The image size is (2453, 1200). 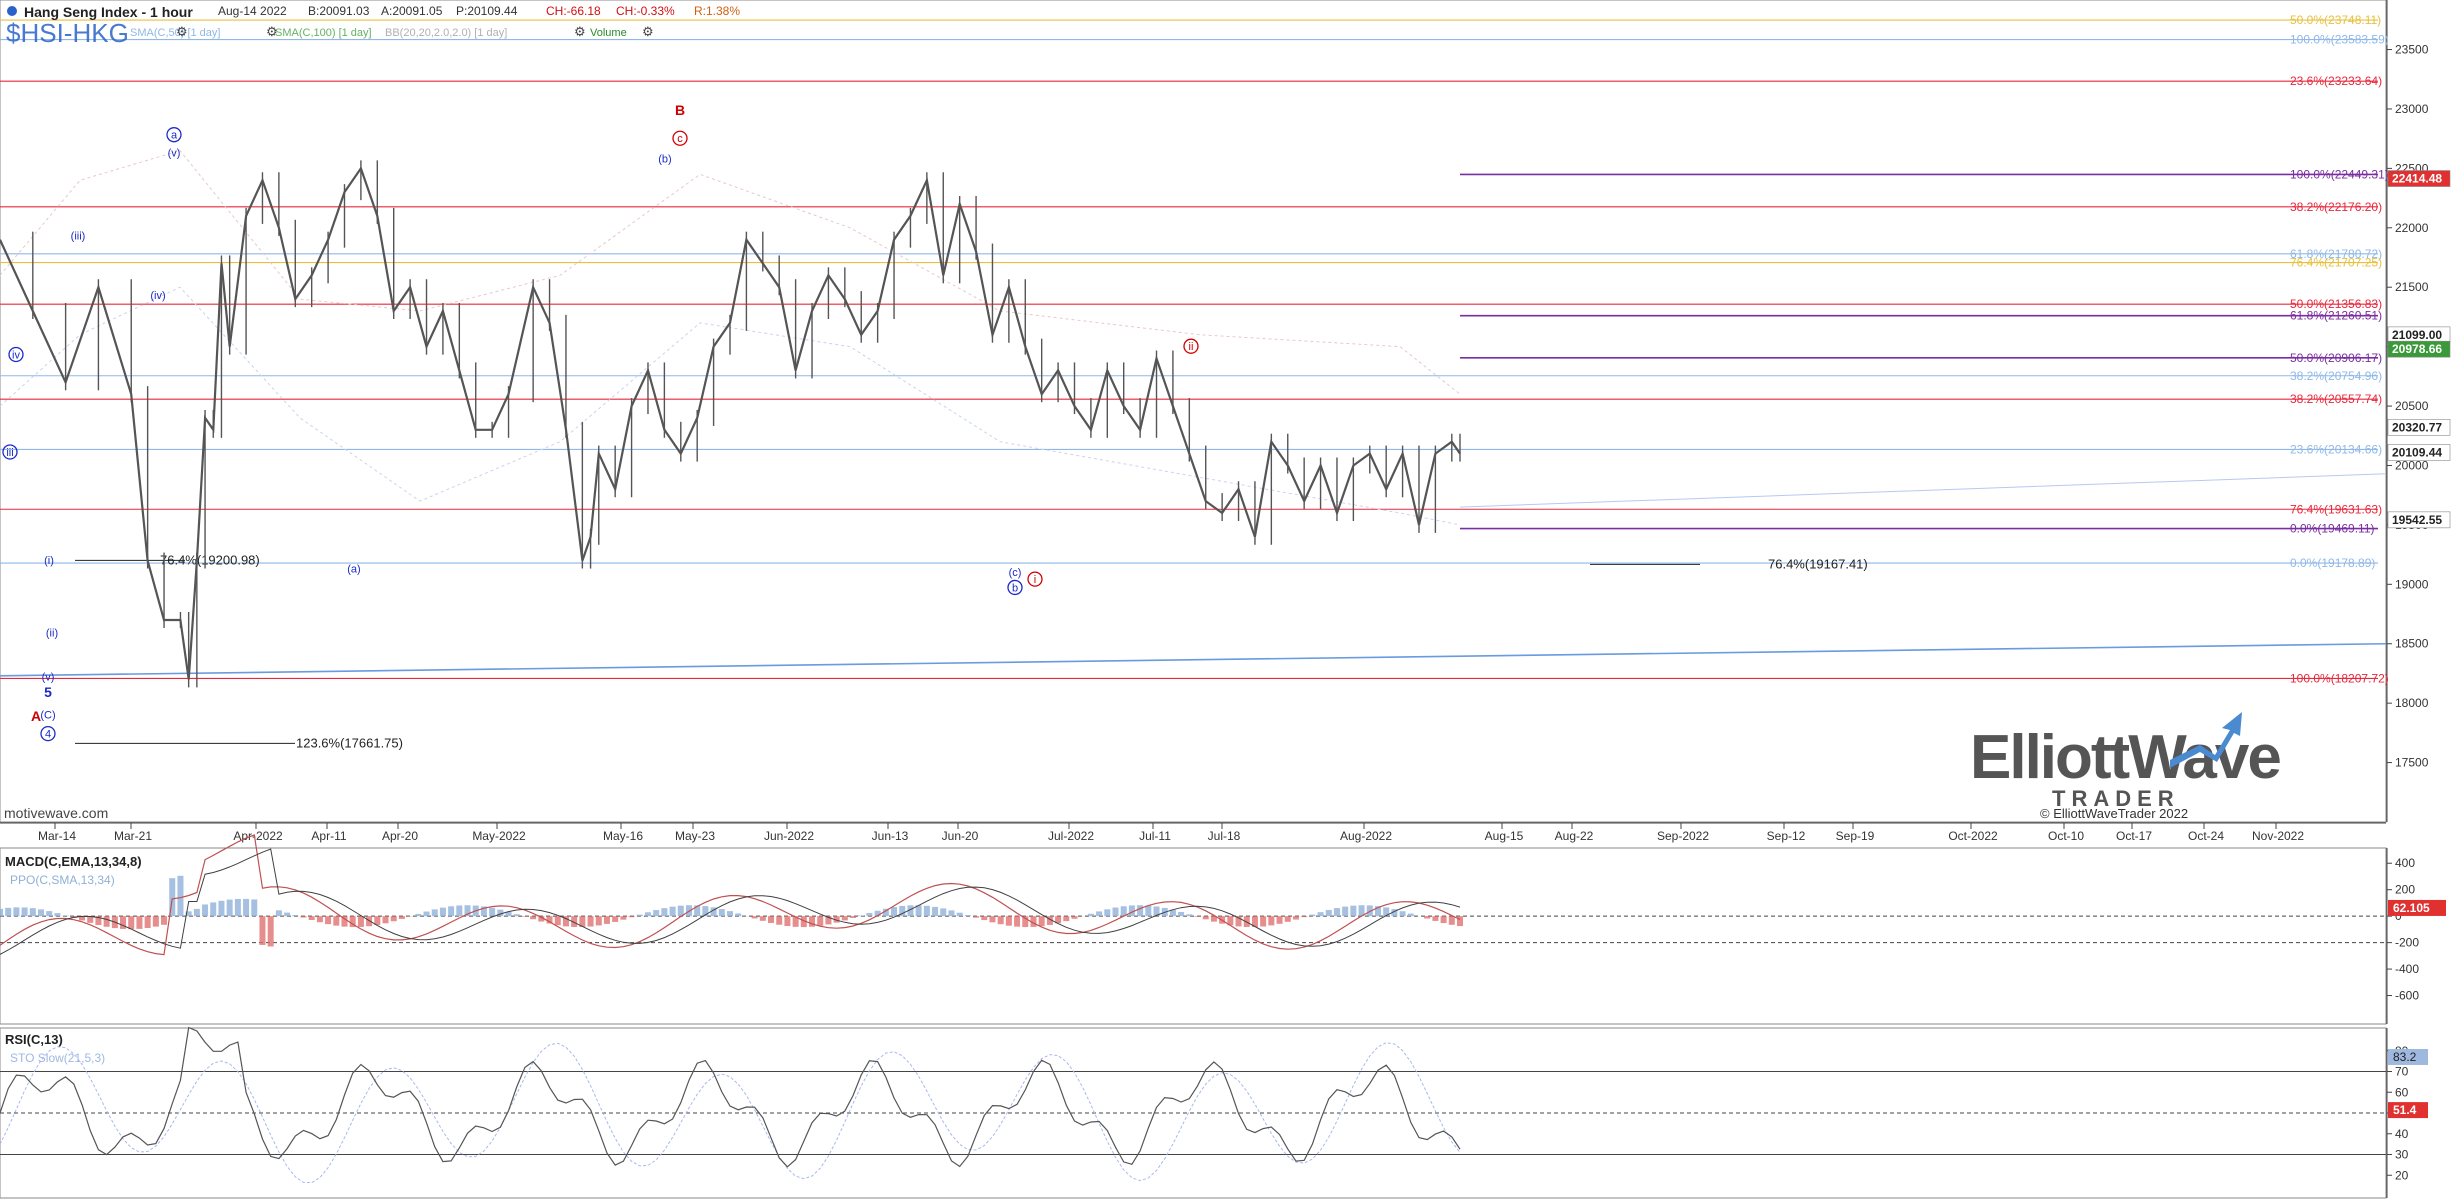 I want to click on sto-title: STO Slow(21,5,3), so click(x=57, y=1058).